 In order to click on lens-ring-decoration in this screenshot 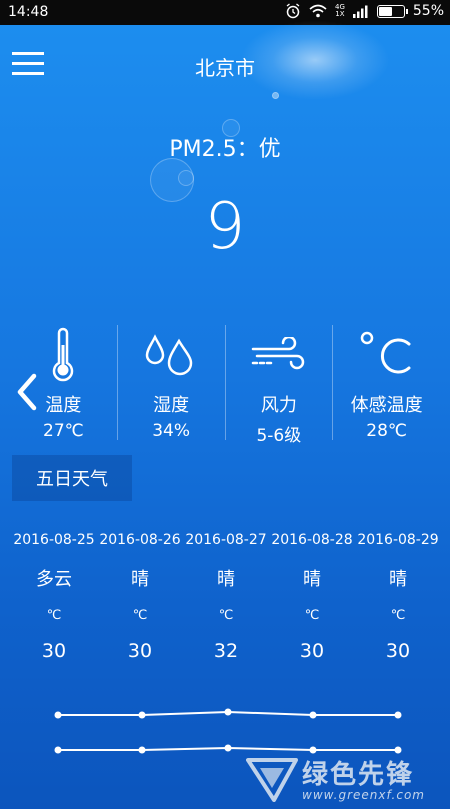, I will do `click(186, 178)`.